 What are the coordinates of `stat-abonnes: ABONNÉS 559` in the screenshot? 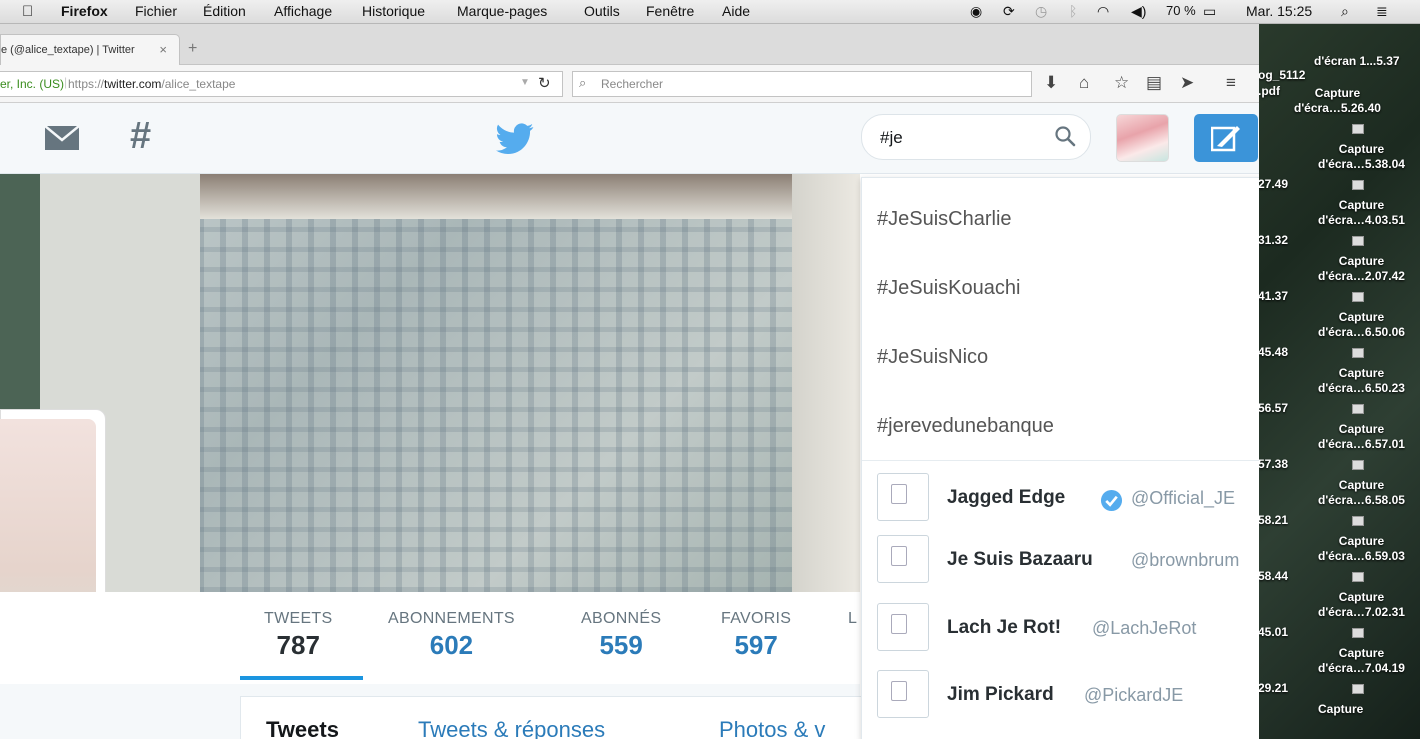 It's located at (621, 635).